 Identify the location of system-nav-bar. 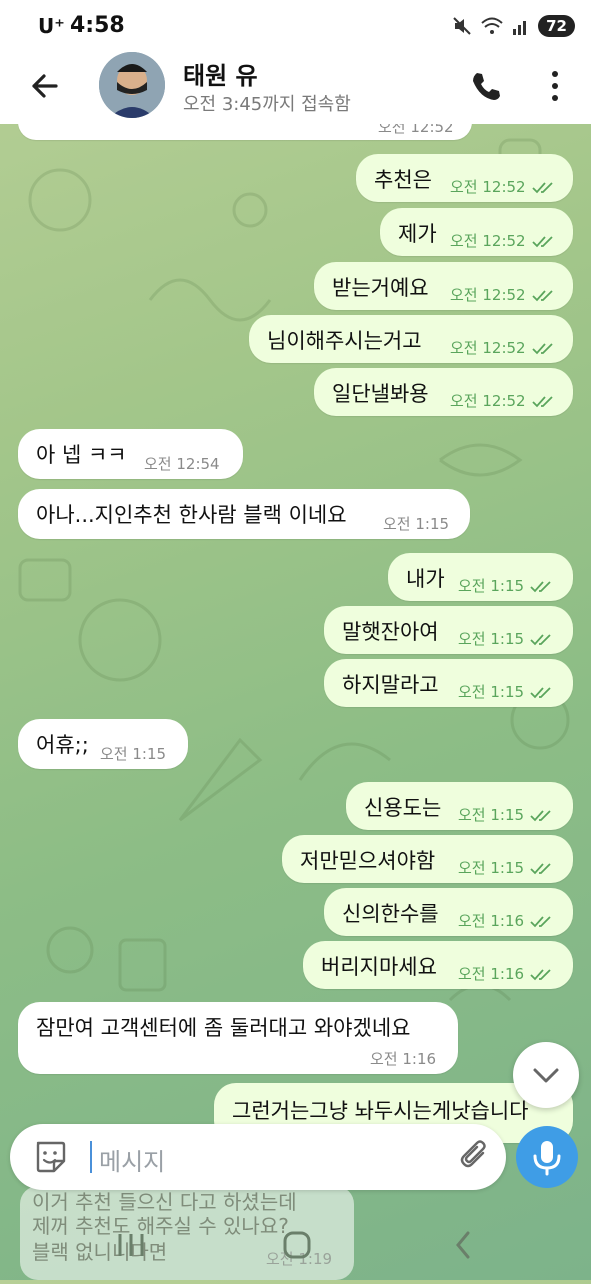
(295, 1246).